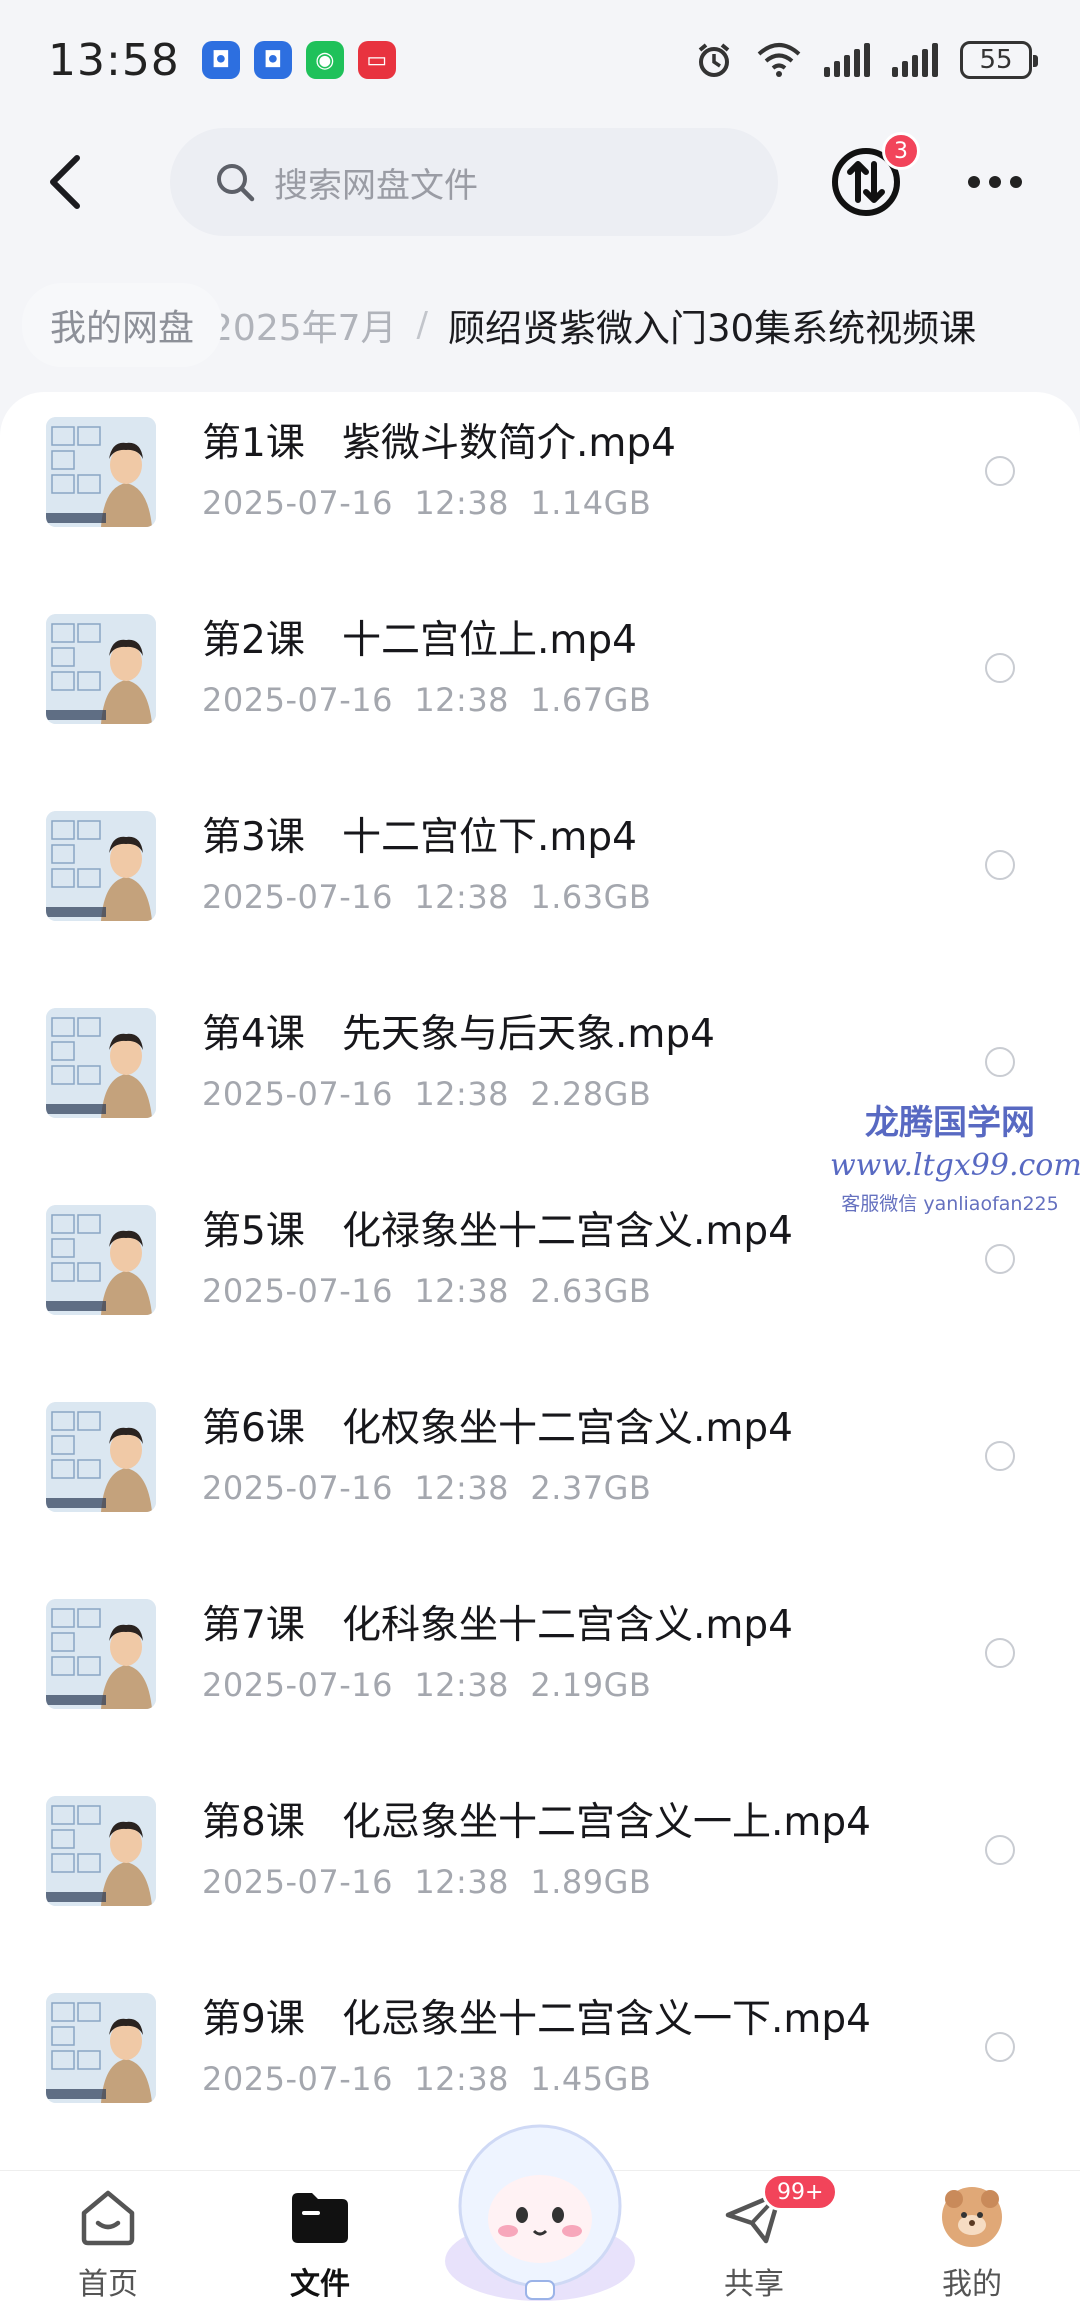 This screenshot has height=2324, width=1080. Describe the element at coordinates (320, 2284) in the screenshot. I see `nav-files-label: 文件` at that location.